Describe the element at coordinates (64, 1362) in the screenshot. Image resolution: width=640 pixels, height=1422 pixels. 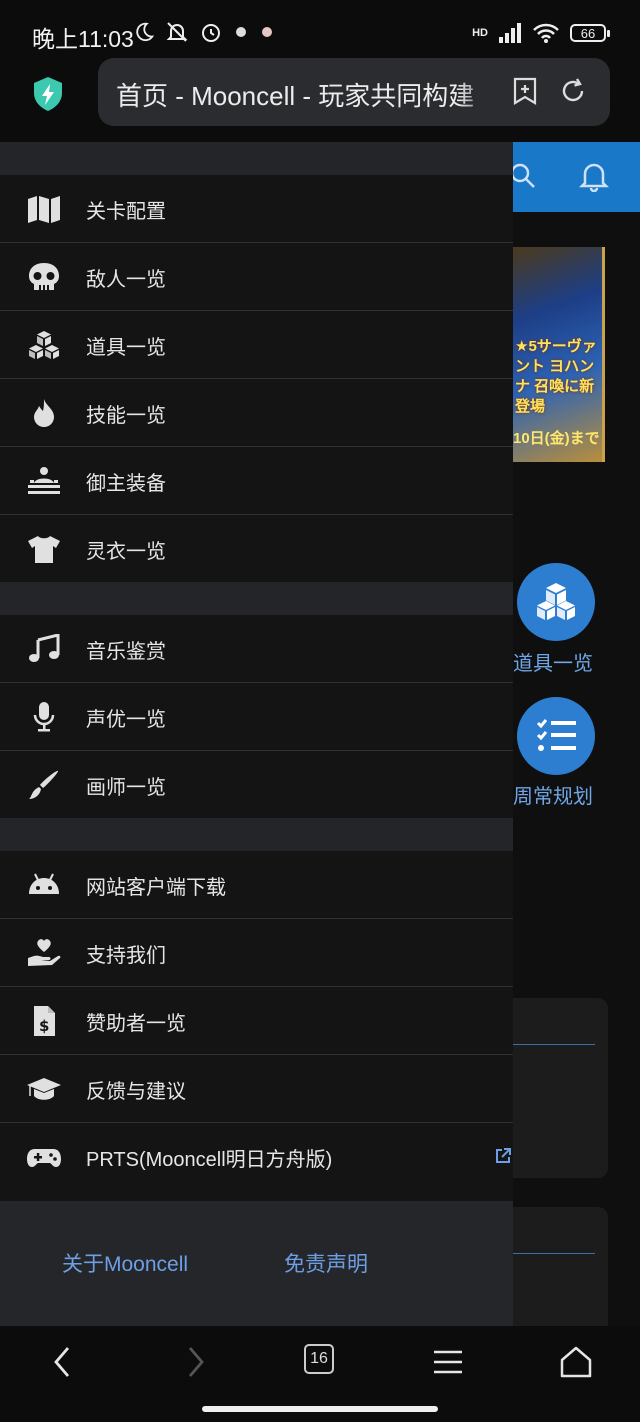
I see `back-icon` at that location.